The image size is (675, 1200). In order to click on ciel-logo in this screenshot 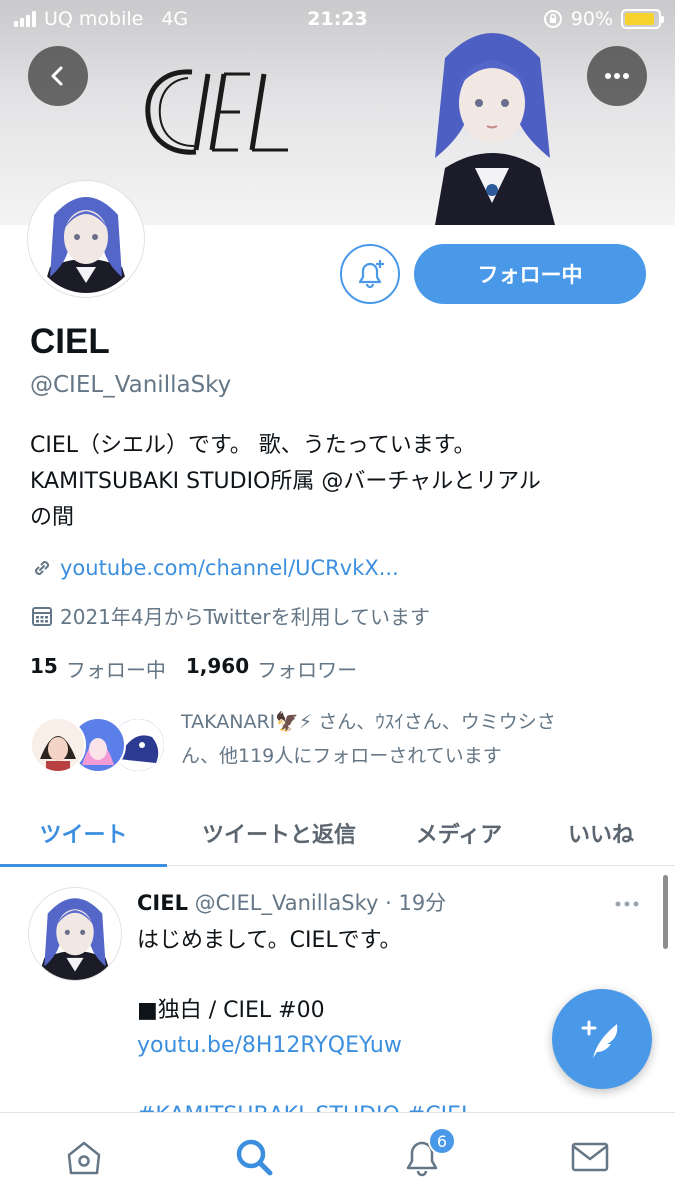, I will do `click(216, 112)`.